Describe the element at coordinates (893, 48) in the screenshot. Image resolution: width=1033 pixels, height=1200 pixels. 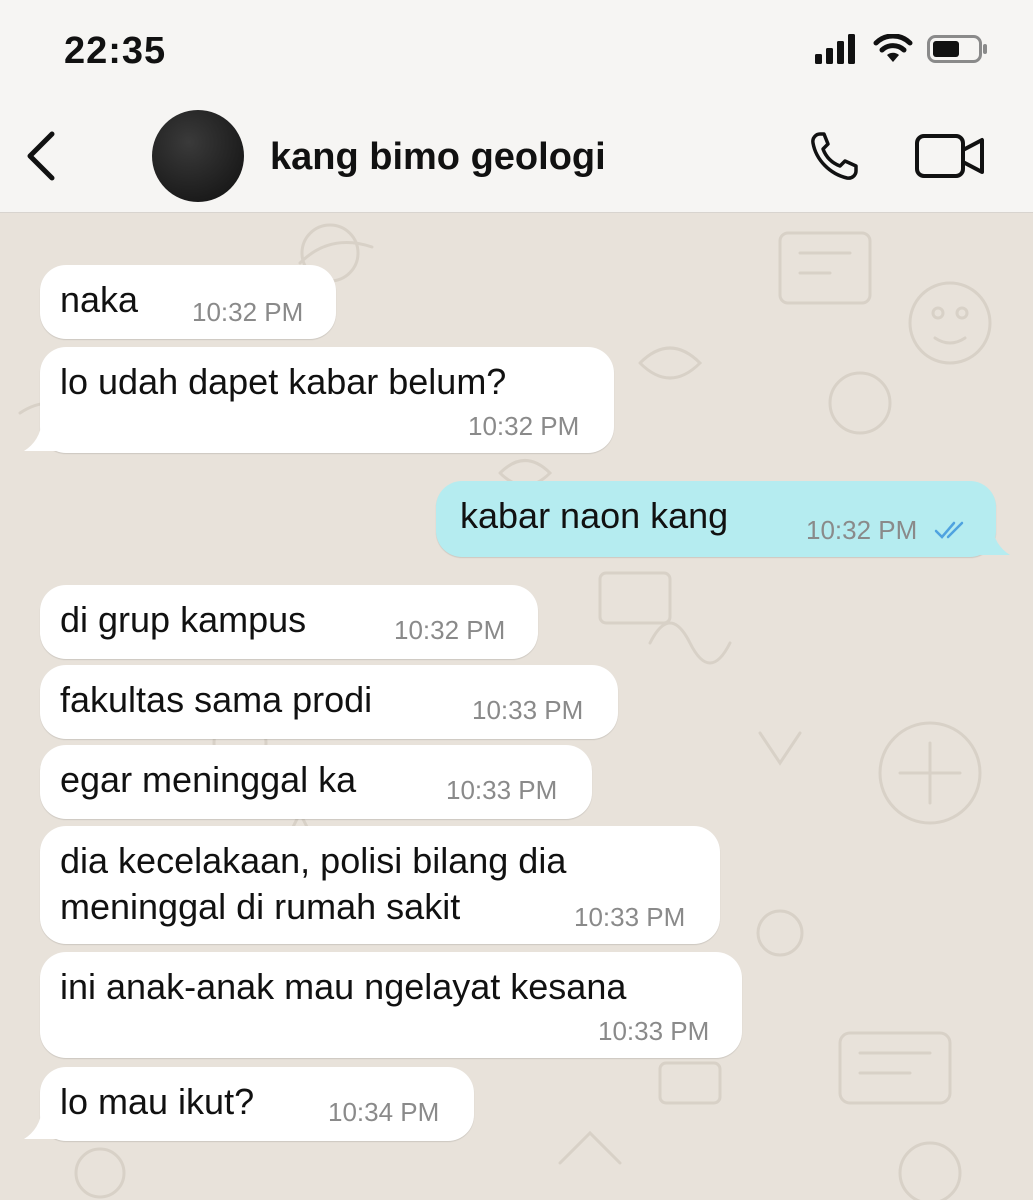
I see `wifi-icon` at that location.